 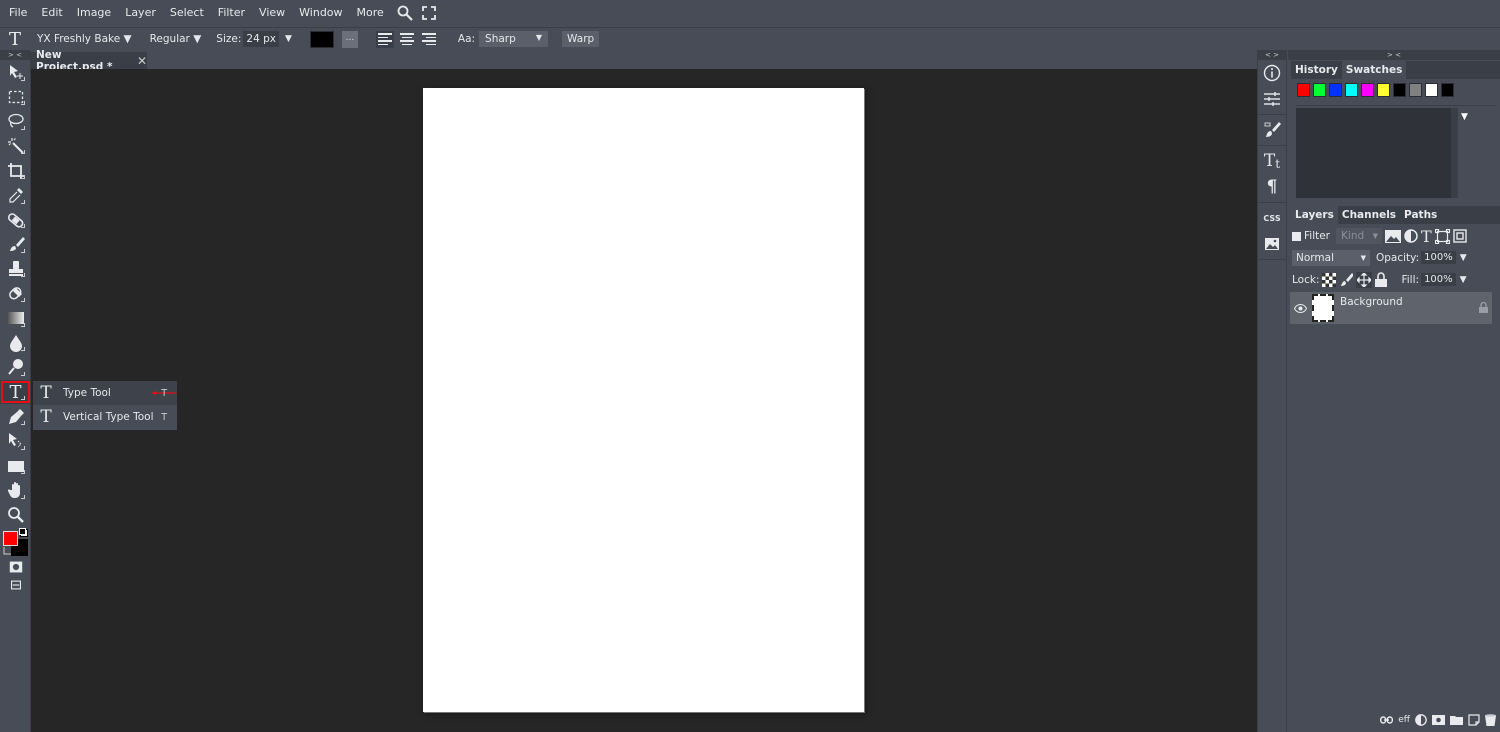 I want to click on screen-mode-button, so click(x=15, y=585).